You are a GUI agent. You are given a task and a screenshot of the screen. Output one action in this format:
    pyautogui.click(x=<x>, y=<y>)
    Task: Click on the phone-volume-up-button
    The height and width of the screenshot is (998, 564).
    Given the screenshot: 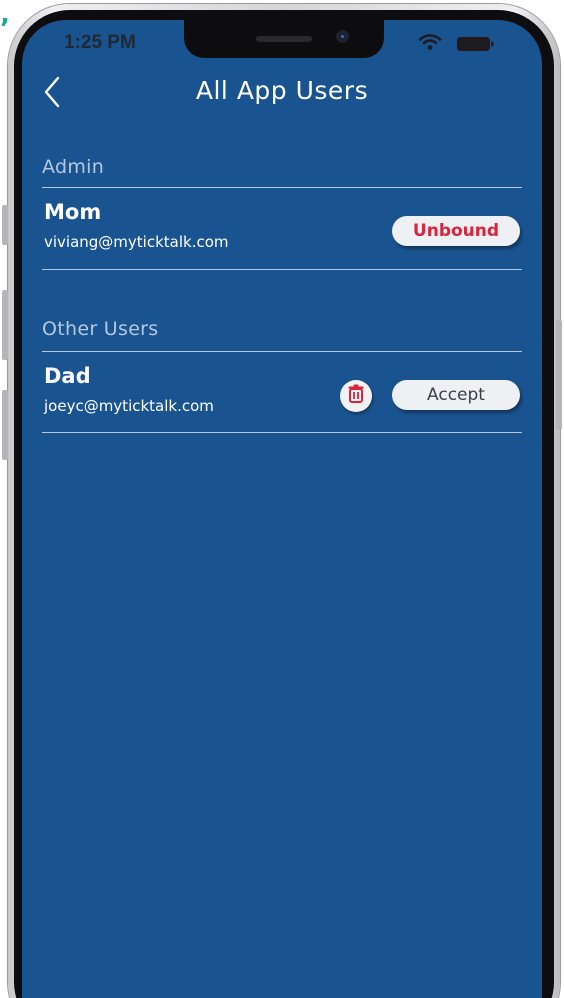 What is the action you would take?
    pyautogui.click(x=5, y=325)
    